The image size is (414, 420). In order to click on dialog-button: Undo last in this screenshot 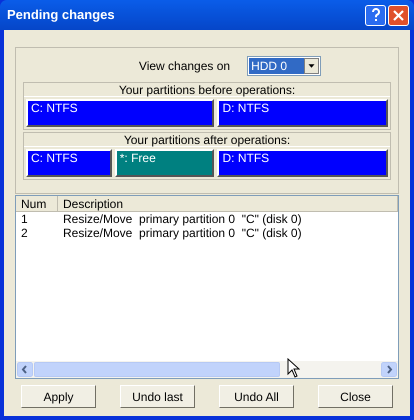, I will do `click(157, 396)`.